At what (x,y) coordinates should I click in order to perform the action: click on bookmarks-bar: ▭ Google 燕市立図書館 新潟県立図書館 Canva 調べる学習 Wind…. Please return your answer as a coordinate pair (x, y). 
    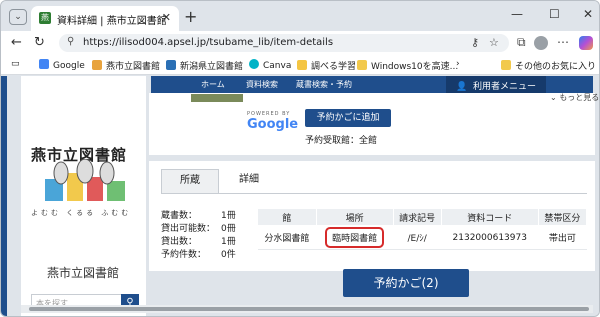
    Looking at the image, I should click on (300, 65).